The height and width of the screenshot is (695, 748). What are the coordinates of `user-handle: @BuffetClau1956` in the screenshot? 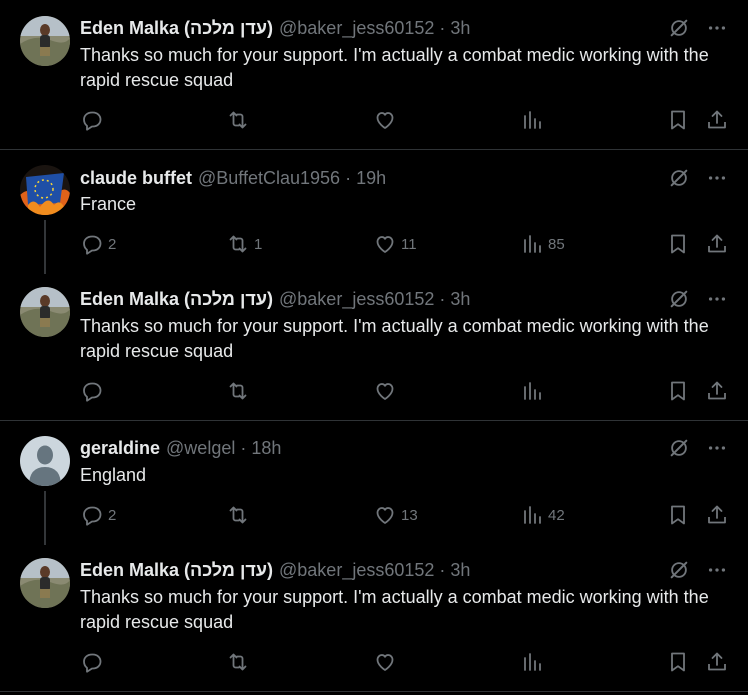 It's located at (269, 178).